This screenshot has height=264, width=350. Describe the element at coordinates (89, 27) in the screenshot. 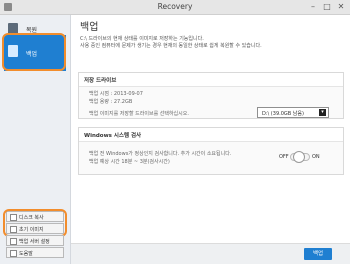

I see `page-title: 백업` at that location.